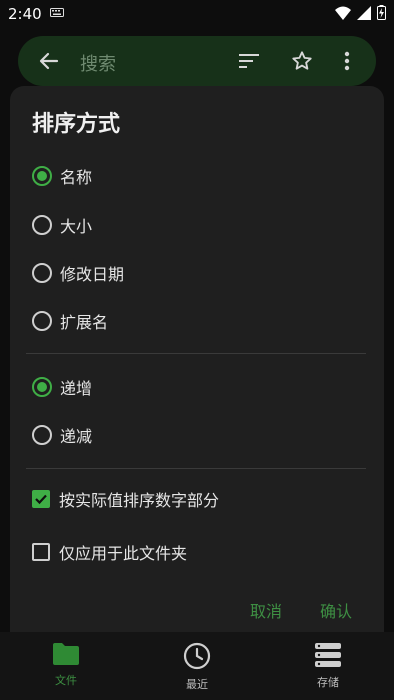  Describe the element at coordinates (76, 436) in the screenshot. I see `option-label: 递减` at that location.